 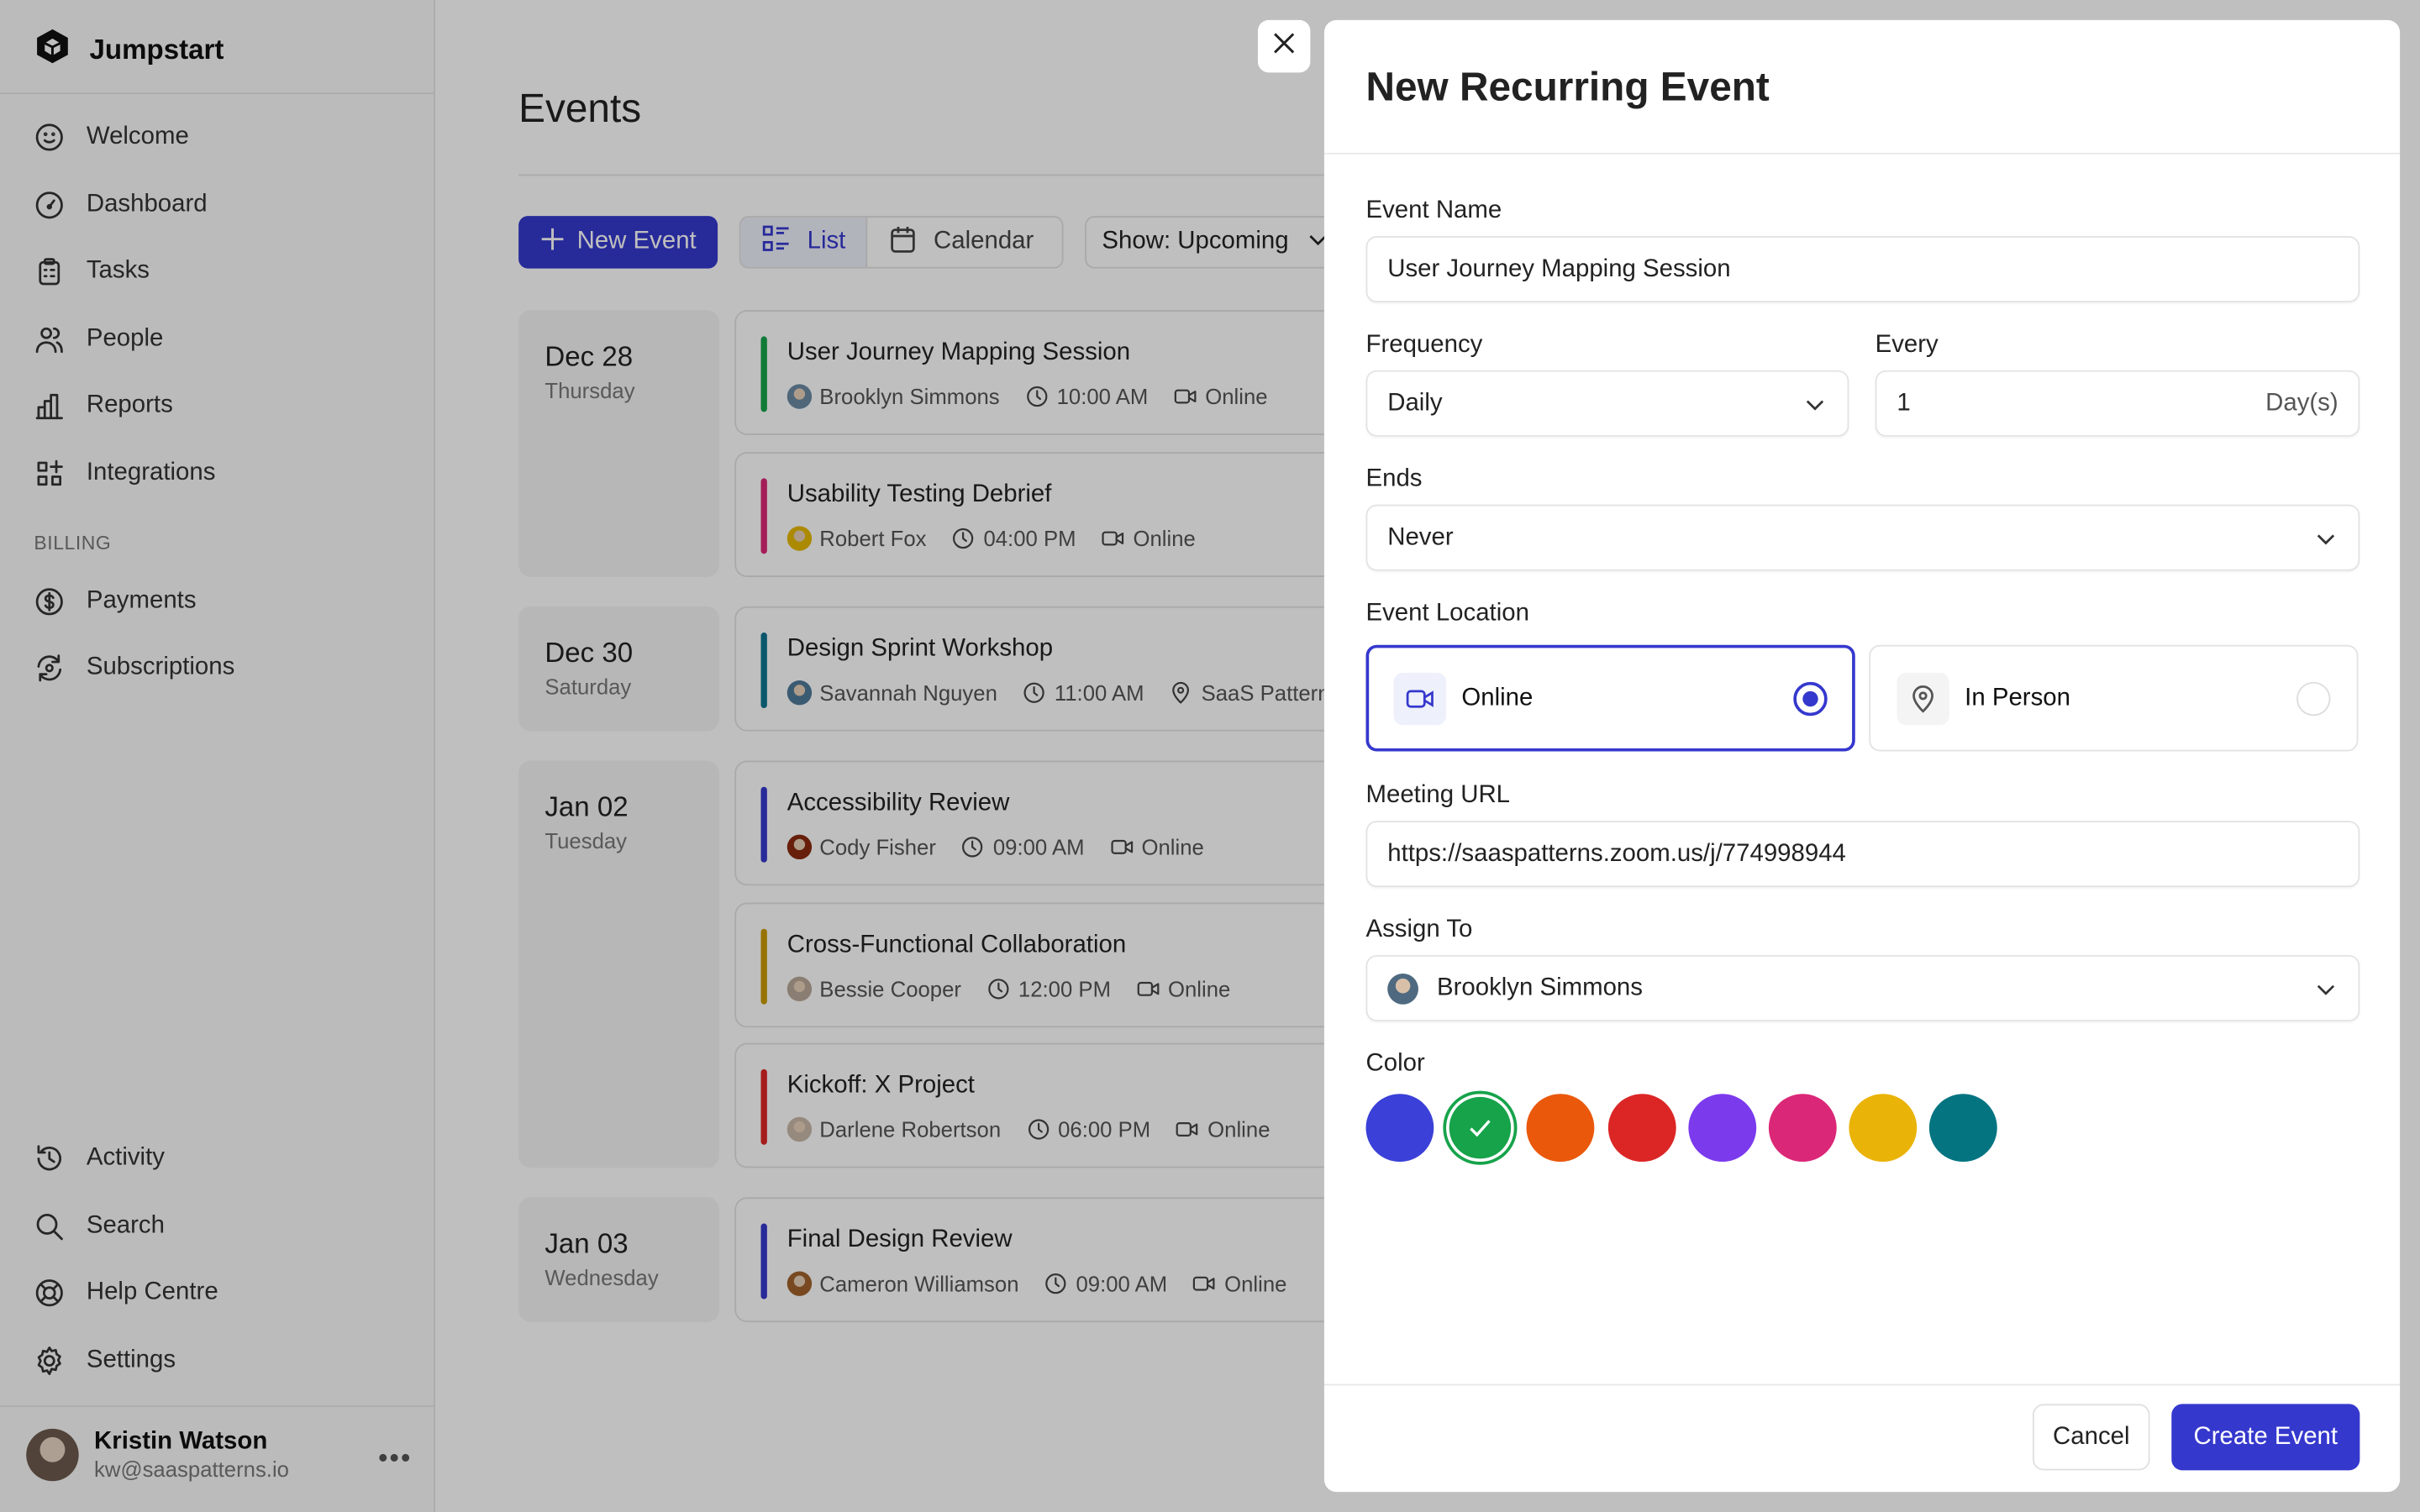 What do you see at coordinates (1810, 698) in the screenshot?
I see `online-radio` at bounding box center [1810, 698].